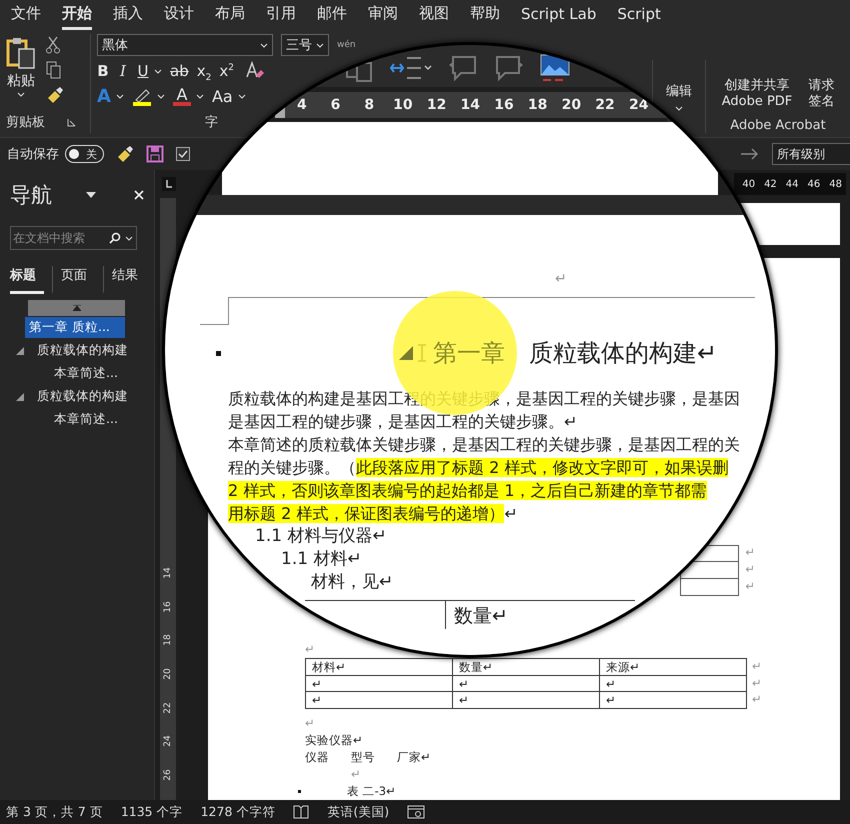 The height and width of the screenshot is (824, 850). I want to click on format-button: x$^{2}$, so click(226, 71).